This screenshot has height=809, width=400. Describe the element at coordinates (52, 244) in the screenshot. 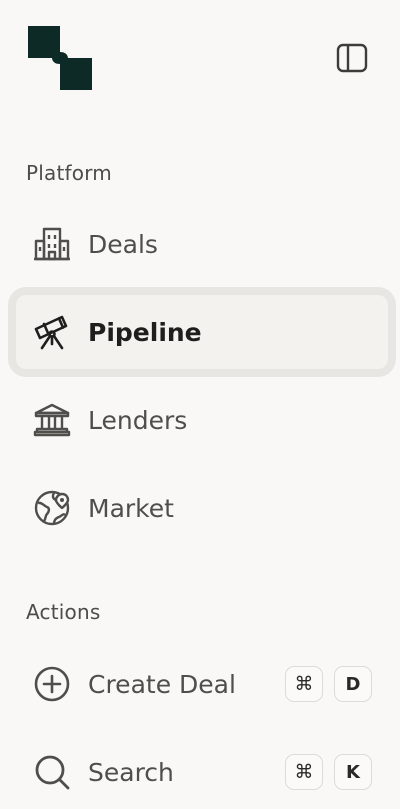

I see `building-icon` at that location.